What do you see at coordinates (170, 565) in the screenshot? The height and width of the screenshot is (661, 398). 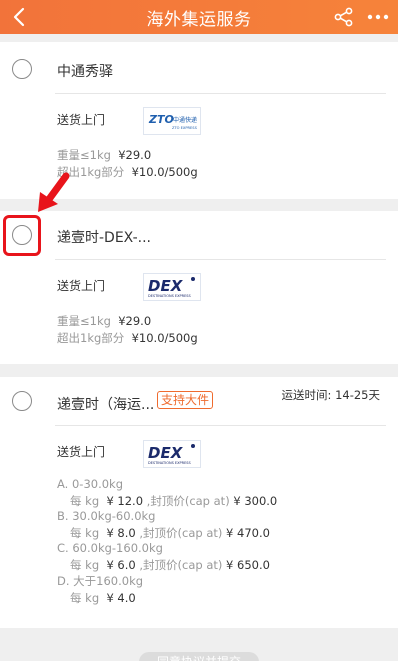 I see `tier-price: 每 kg ¥ 6.0 ,封顶价(cap at) ¥ 650.0` at bounding box center [170, 565].